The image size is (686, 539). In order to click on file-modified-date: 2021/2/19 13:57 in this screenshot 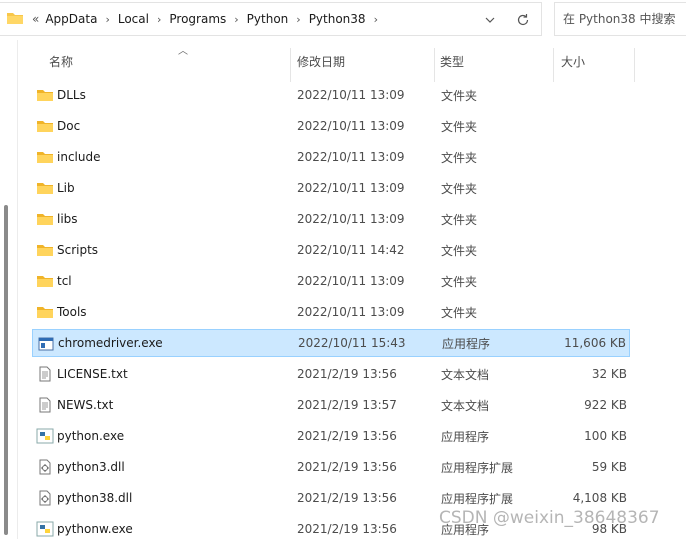, I will do `click(347, 405)`.